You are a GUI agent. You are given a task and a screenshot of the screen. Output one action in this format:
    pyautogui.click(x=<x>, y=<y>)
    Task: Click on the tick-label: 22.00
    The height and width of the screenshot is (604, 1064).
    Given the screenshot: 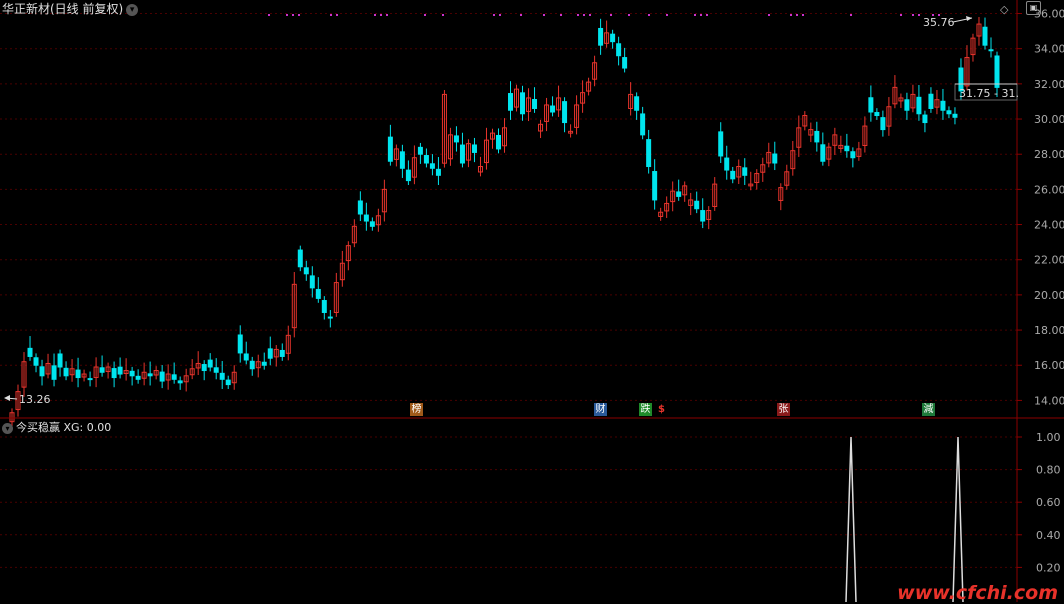 What is the action you would take?
    pyautogui.click(x=1049, y=260)
    